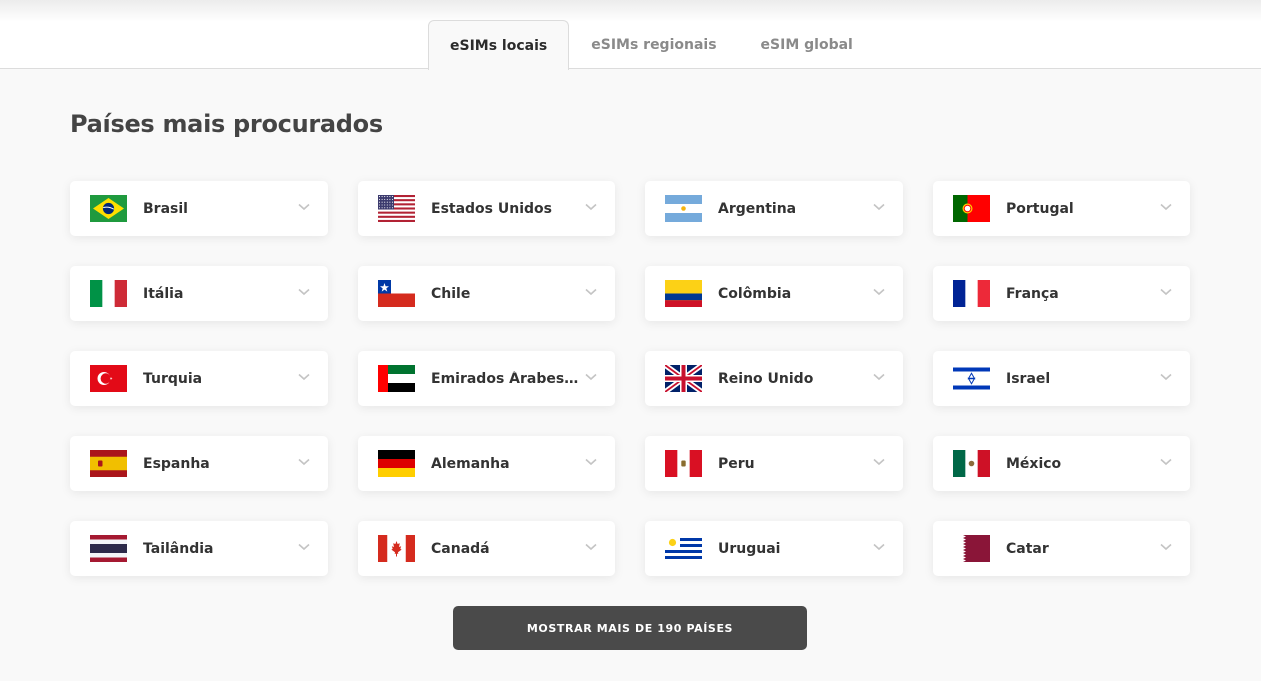 The height and width of the screenshot is (681, 1261). I want to click on country-card-uruguay: Uruguai, so click(774, 548).